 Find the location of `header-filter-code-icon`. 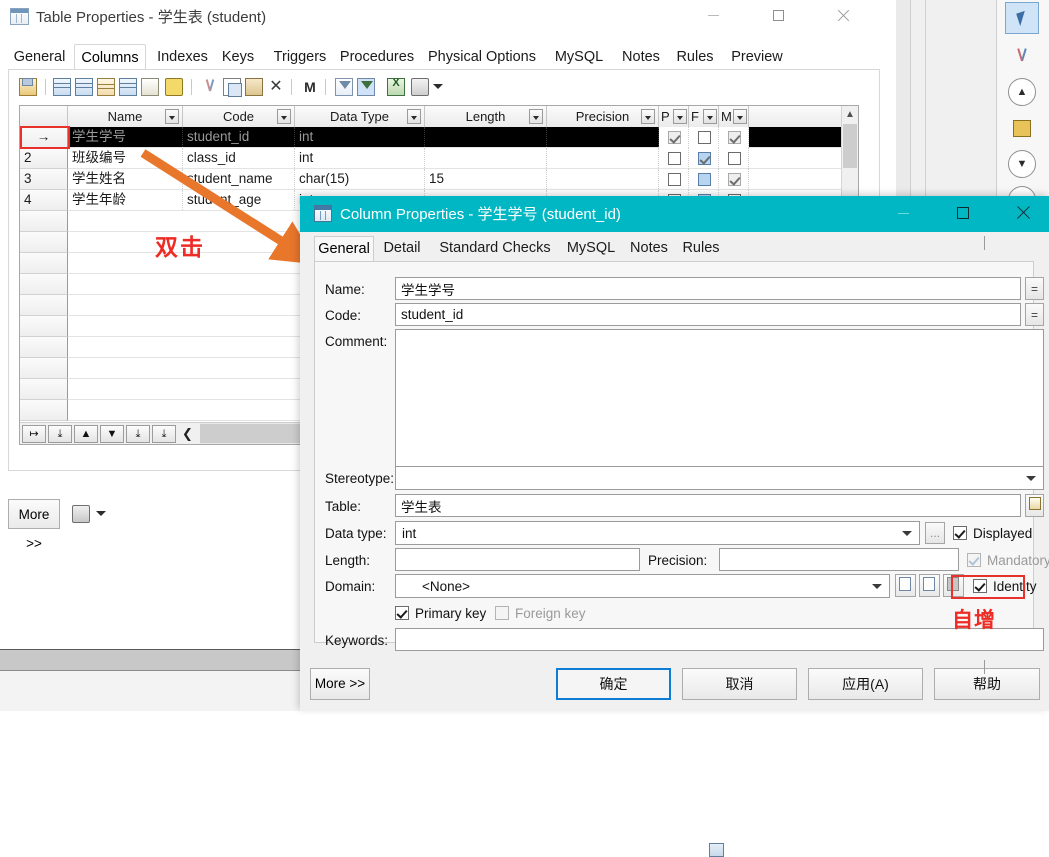

header-filter-code-icon is located at coordinates (284, 116).